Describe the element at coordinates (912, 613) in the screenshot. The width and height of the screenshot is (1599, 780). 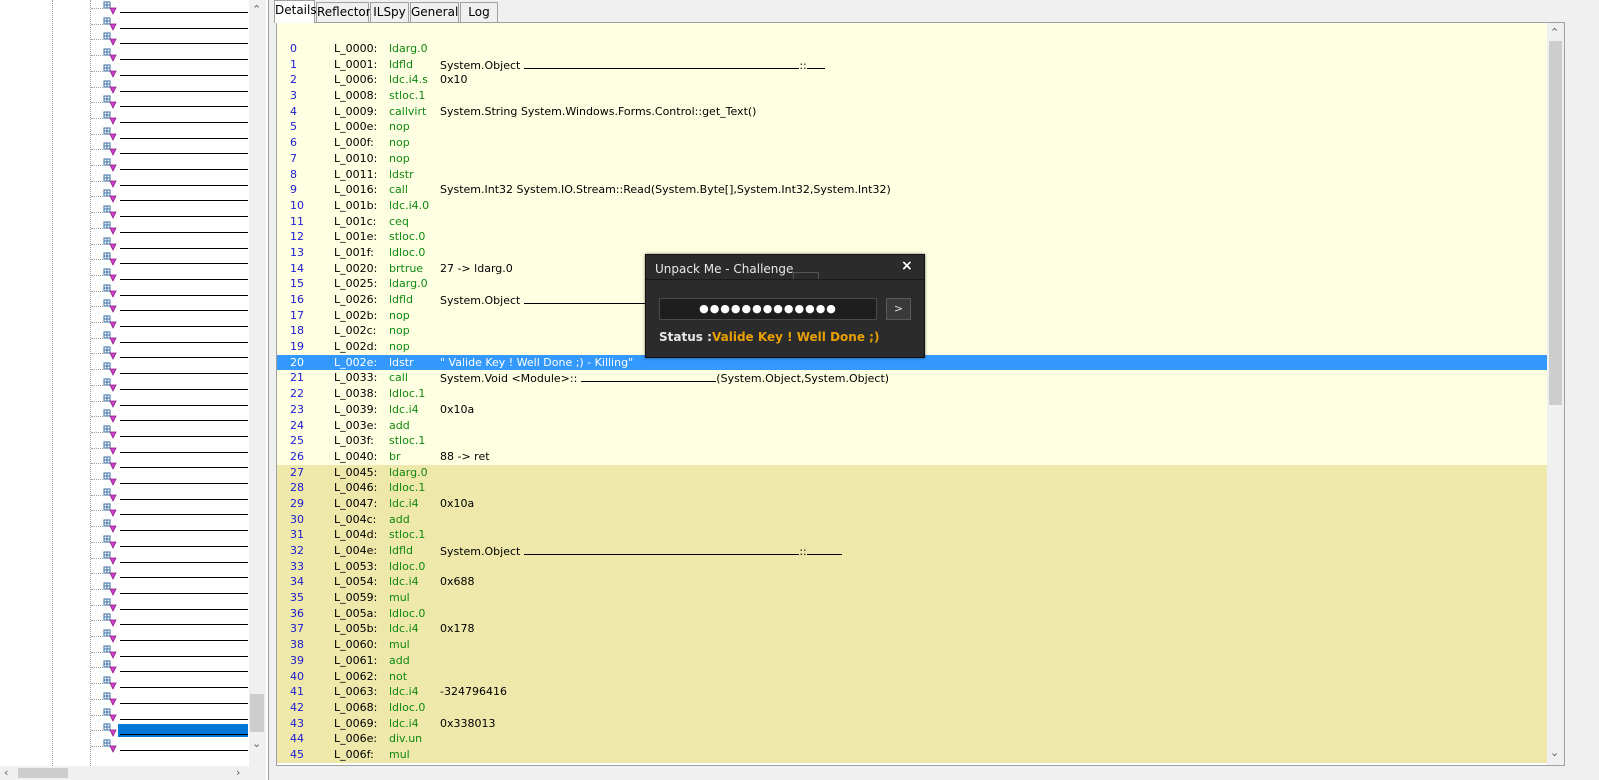
I see `il-row: 36 L_005a: ldloc.0` at that location.